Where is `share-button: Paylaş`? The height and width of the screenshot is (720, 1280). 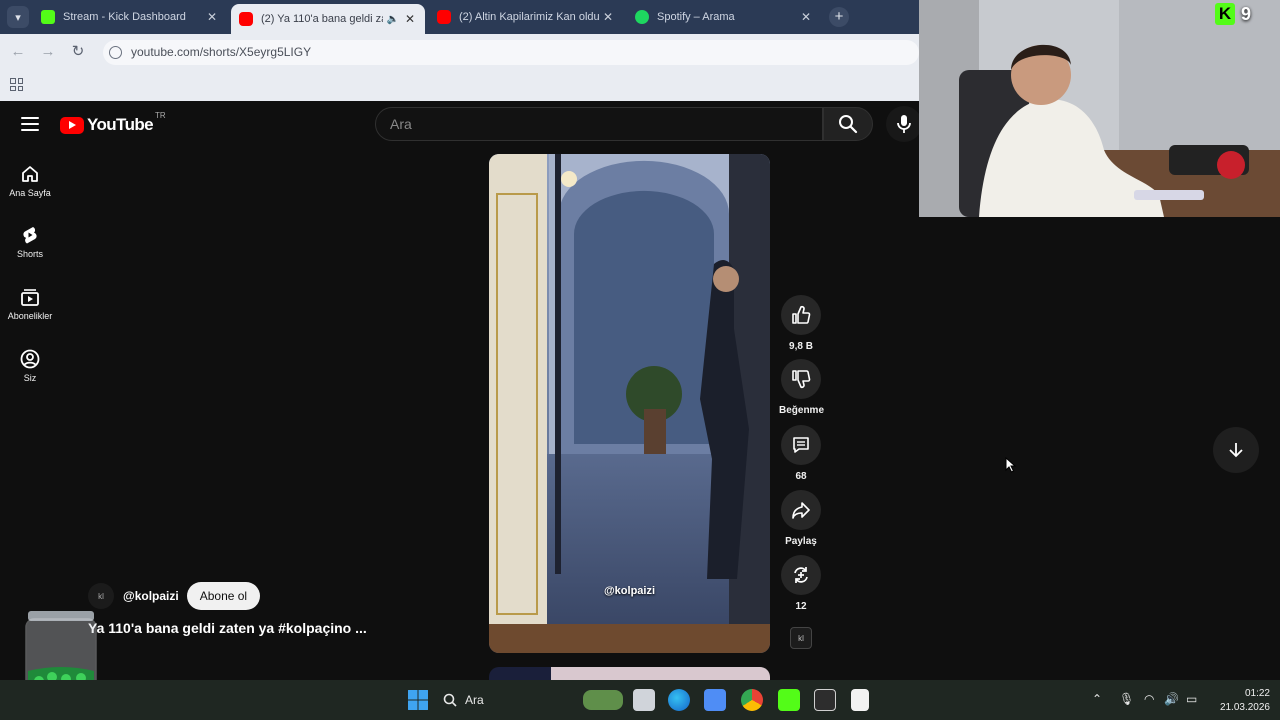
share-button: Paylaş is located at coordinates (801, 518).